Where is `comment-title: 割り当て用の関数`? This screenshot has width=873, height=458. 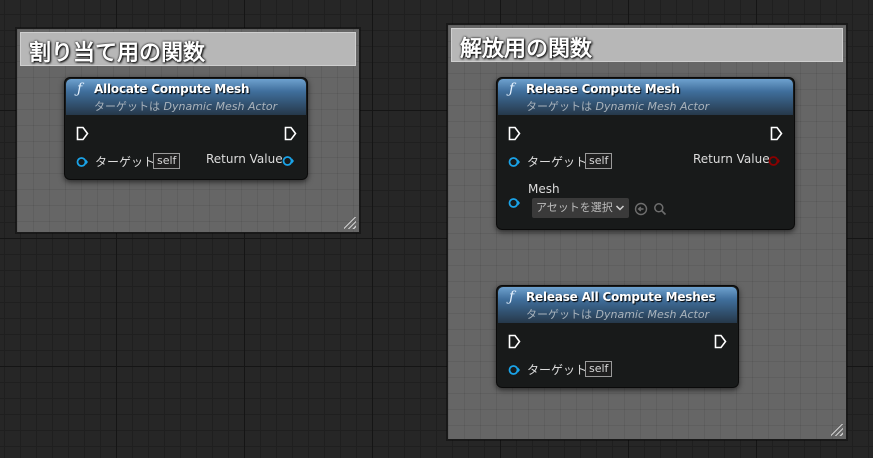
comment-title: 割り当て用の関数 is located at coordinates (117, 53).